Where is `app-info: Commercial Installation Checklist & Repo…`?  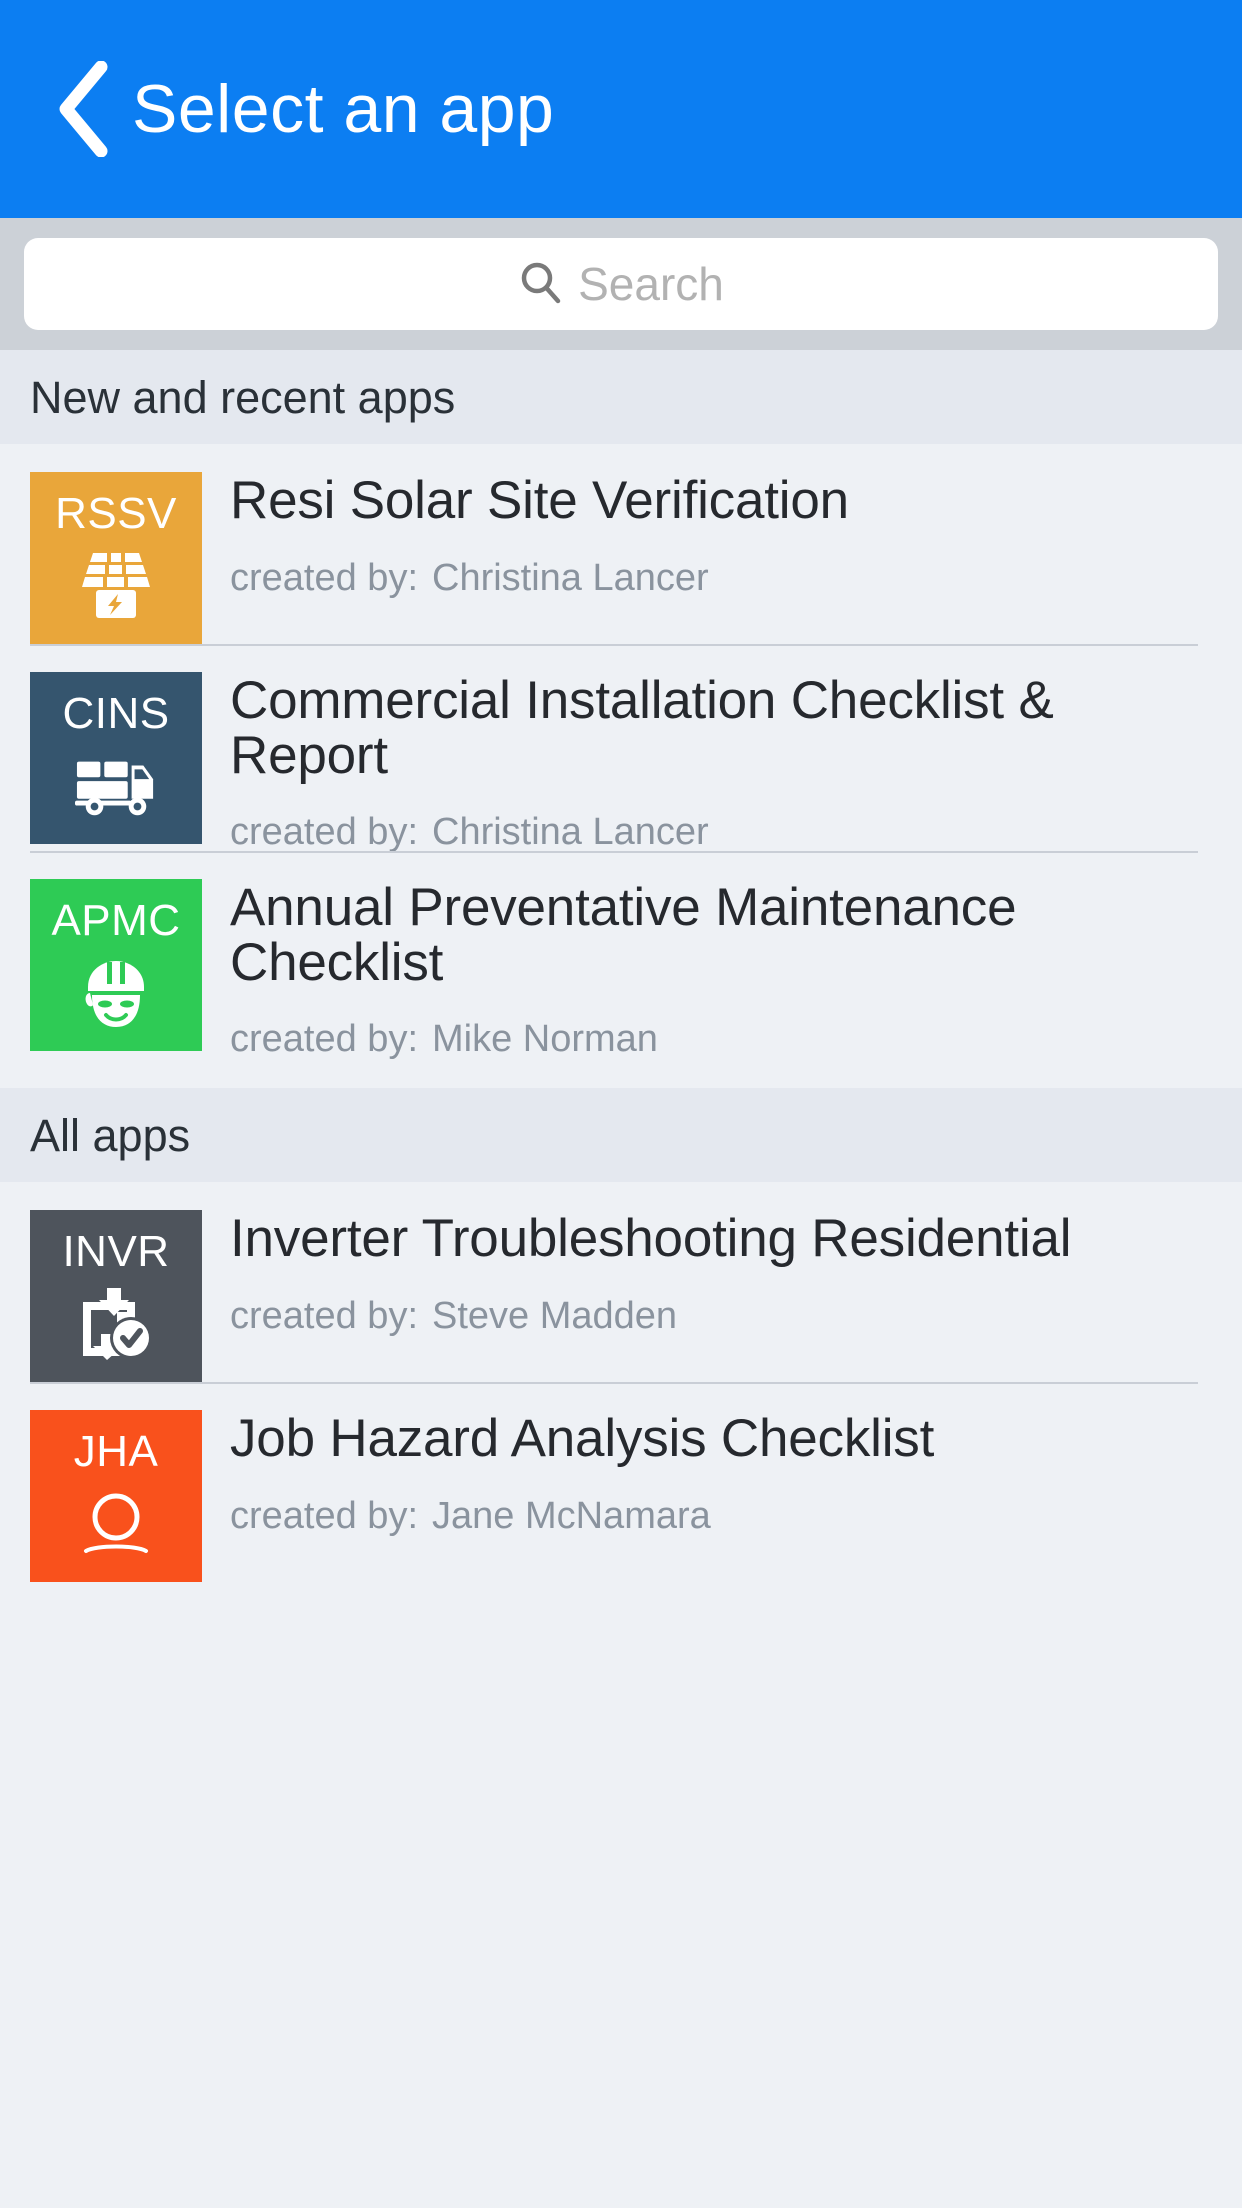
app-info: Commercial Installation Checklist & Repo… is located at coordinates (707, 761).